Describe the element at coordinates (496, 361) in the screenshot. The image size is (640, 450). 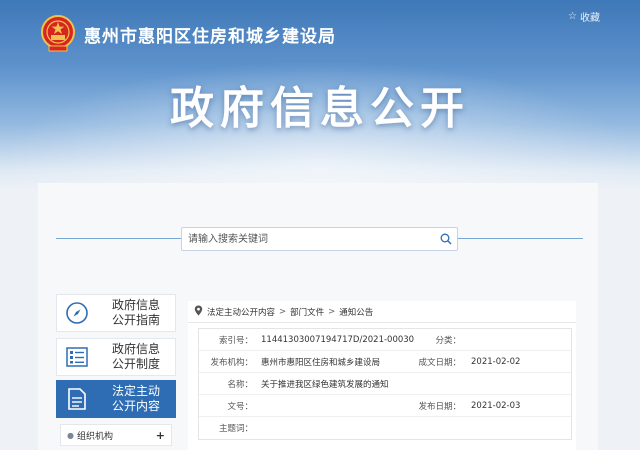
I see `created-date-value: 2021-02-02` at that location.